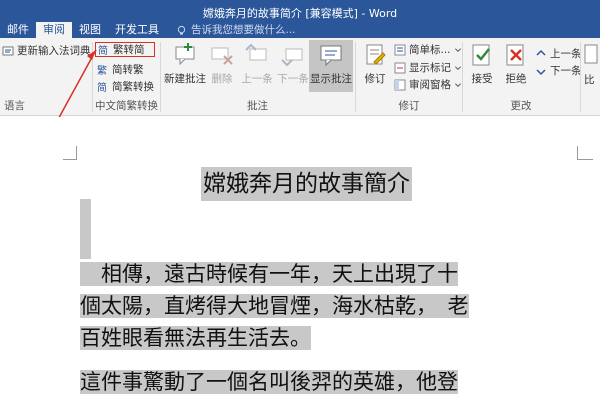 The image size is (600, 400). Describe the element at coordinates (222, 56) in the screenshot. I see `delete-comment-icon` at that location.